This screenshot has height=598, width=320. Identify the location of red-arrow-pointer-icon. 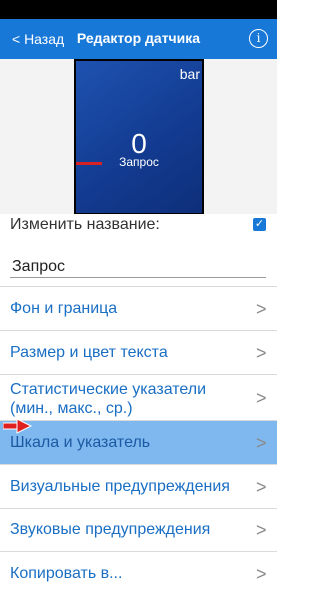
(18, 426).